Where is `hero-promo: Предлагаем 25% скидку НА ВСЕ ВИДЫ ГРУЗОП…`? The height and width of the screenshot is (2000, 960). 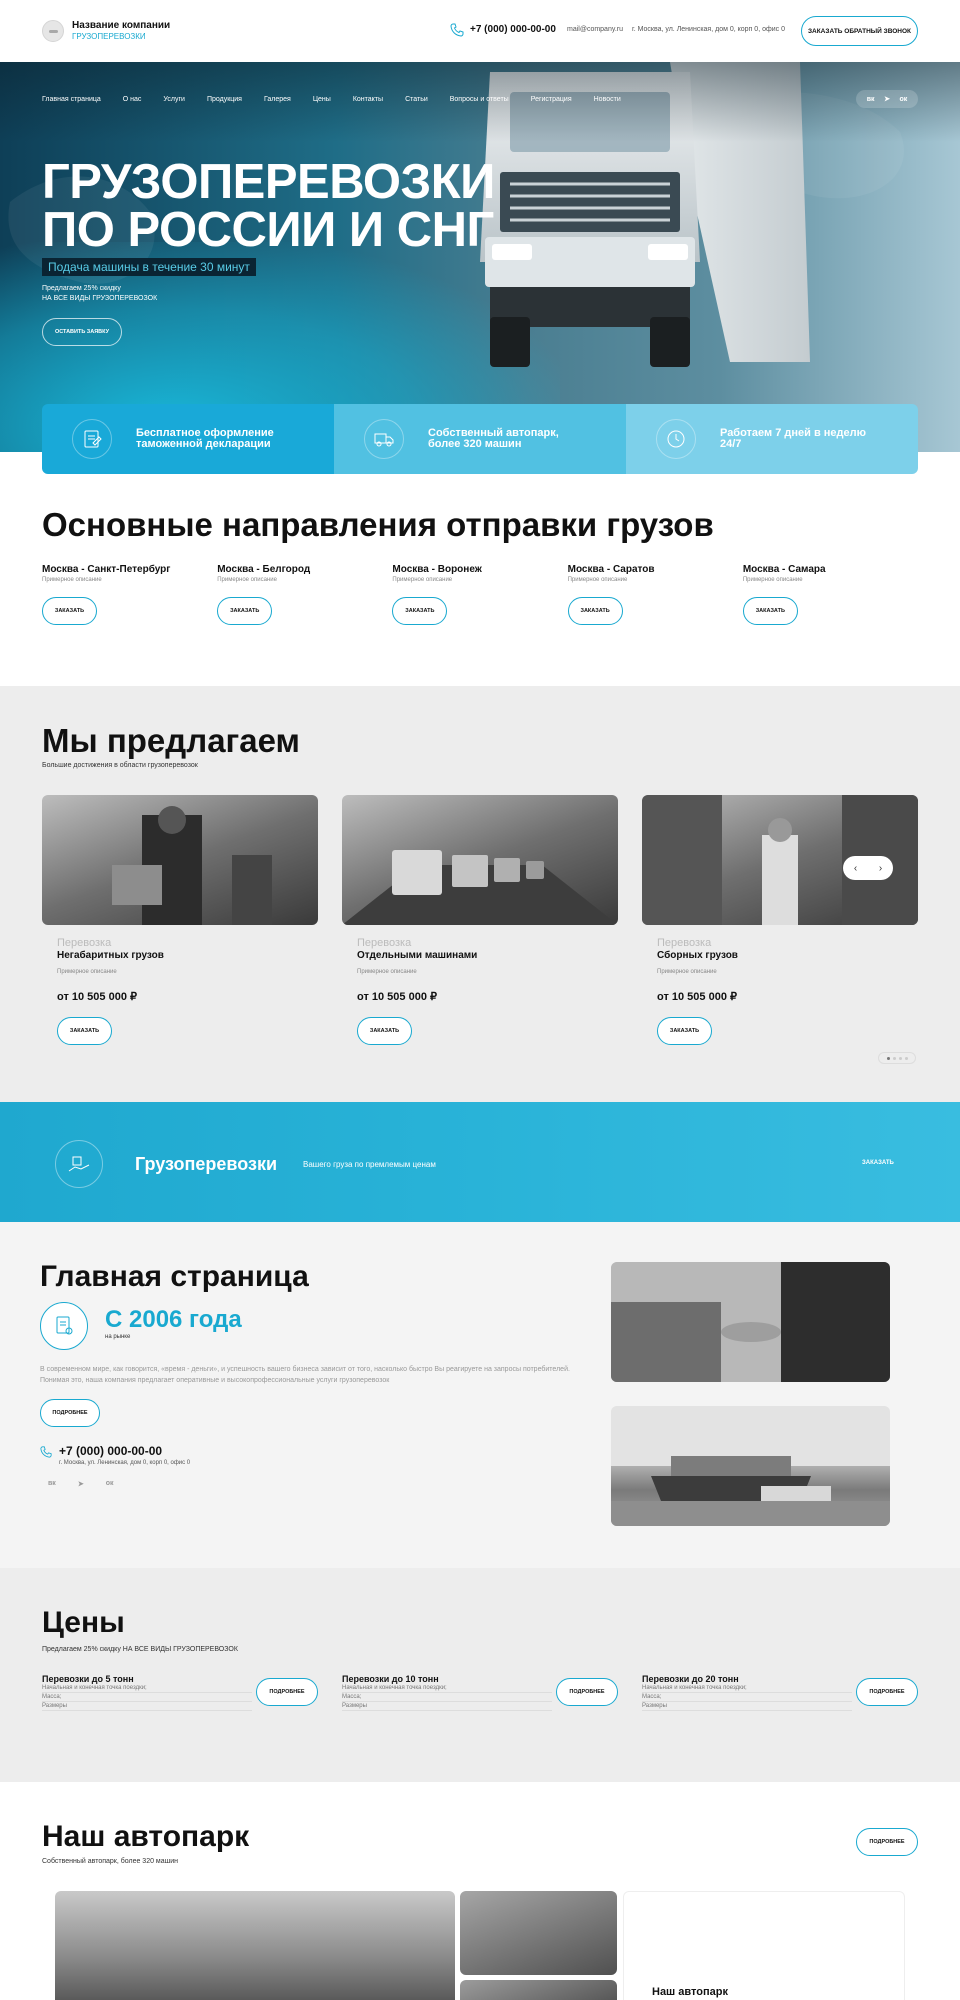
hero-promo: Предлагаем 25% скидку НА ВСЕ ВИДЫ ГРУЗОП… is located at coordinates (99, 294).